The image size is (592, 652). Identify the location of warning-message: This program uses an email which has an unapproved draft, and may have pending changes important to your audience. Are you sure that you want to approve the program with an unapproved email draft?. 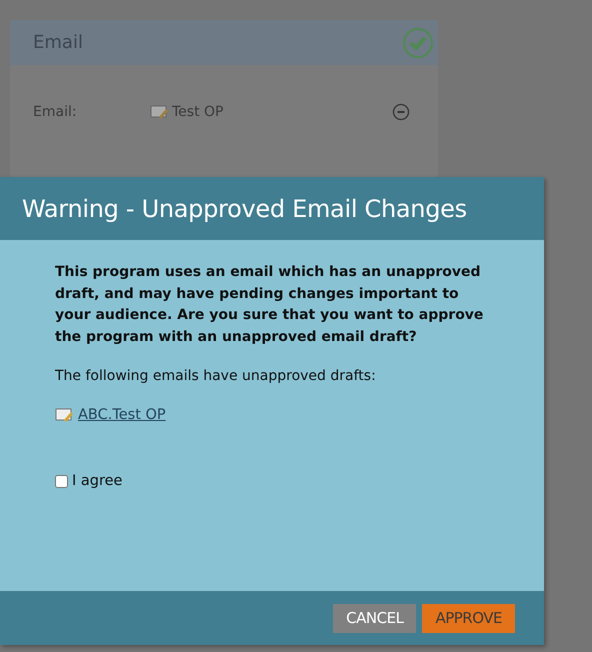
(269, 304).